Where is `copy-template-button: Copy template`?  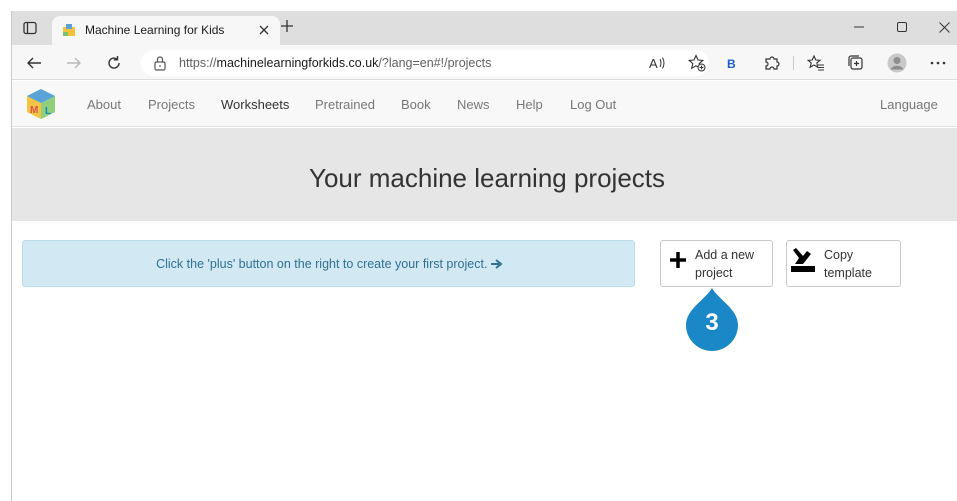
copy-template-button: Copy template is located at coordinates (843, 263).